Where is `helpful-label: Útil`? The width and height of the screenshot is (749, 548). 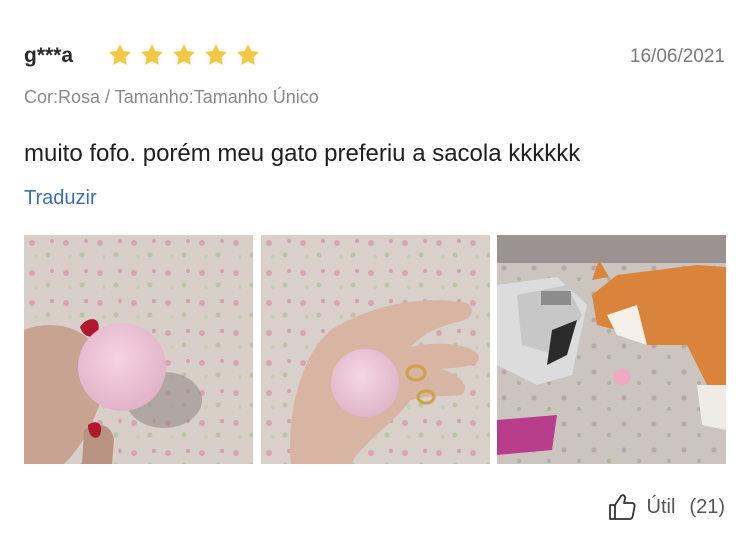 helpful-label: Útil is located at coordinates (661, 506).